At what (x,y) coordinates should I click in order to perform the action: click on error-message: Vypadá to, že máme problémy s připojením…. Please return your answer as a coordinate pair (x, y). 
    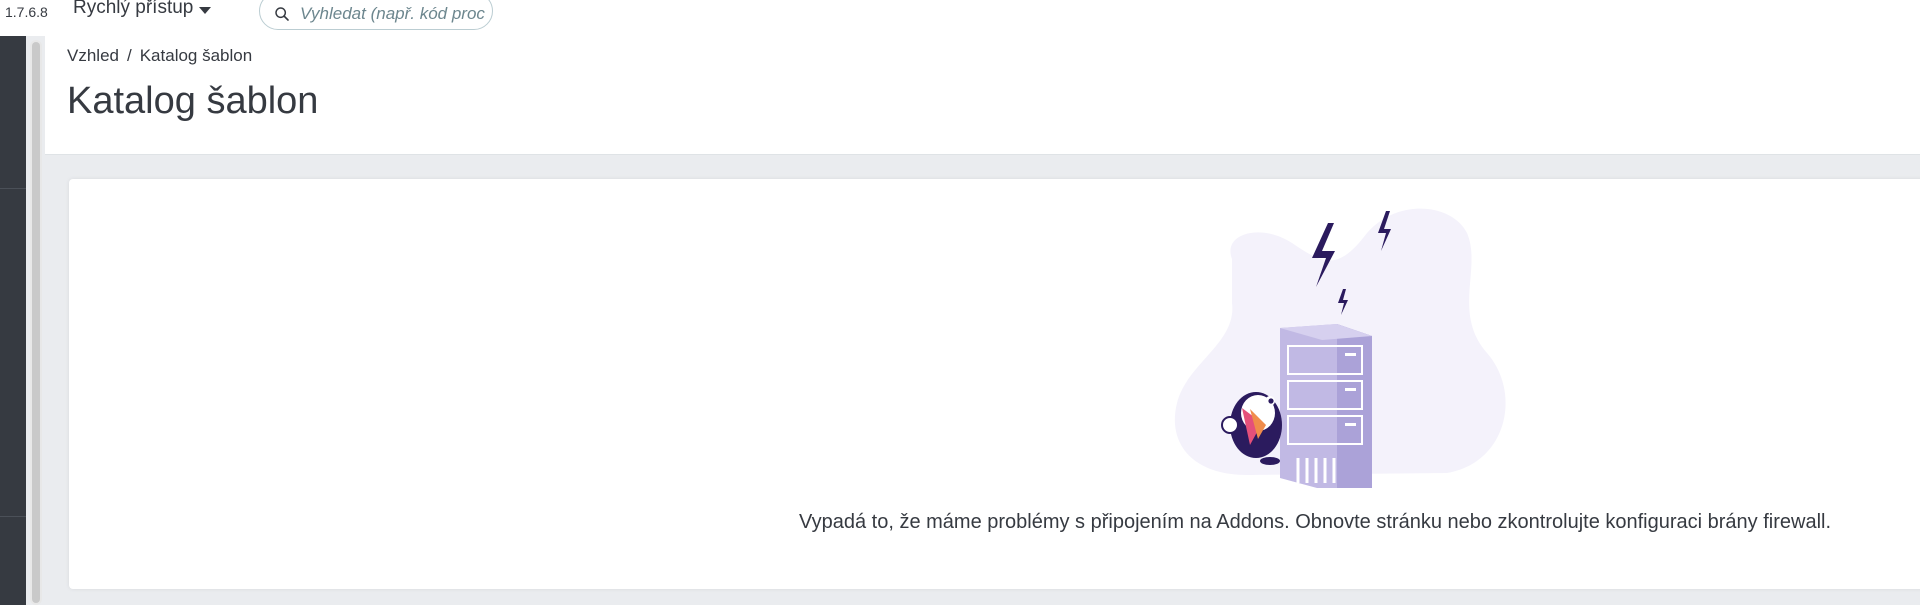
    Looking at the image, I should click on (1315, 522).